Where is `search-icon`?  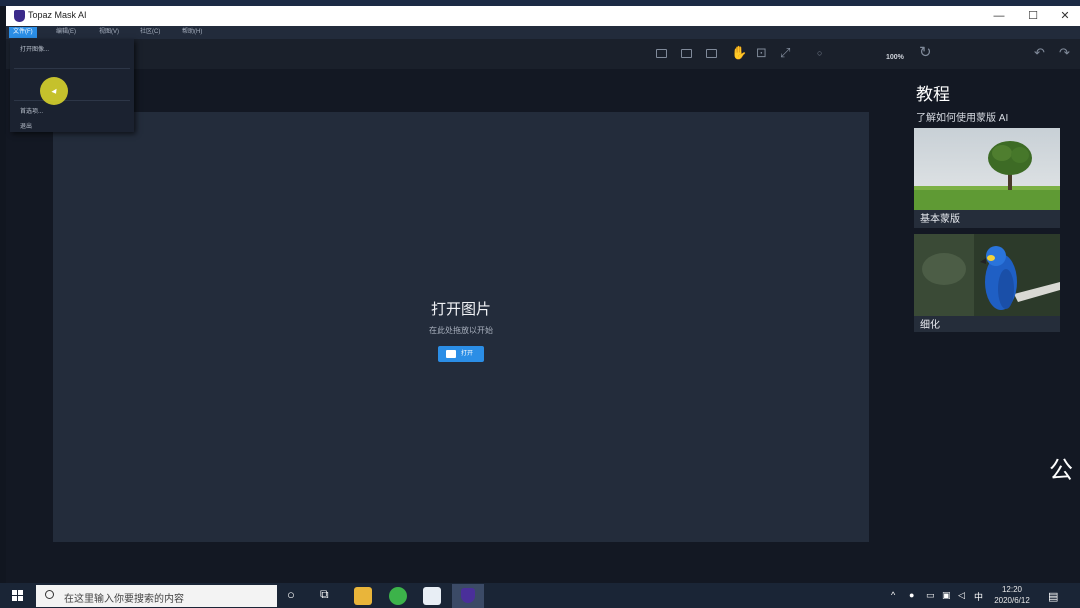
search-icon is located at coordinates (49, 594).